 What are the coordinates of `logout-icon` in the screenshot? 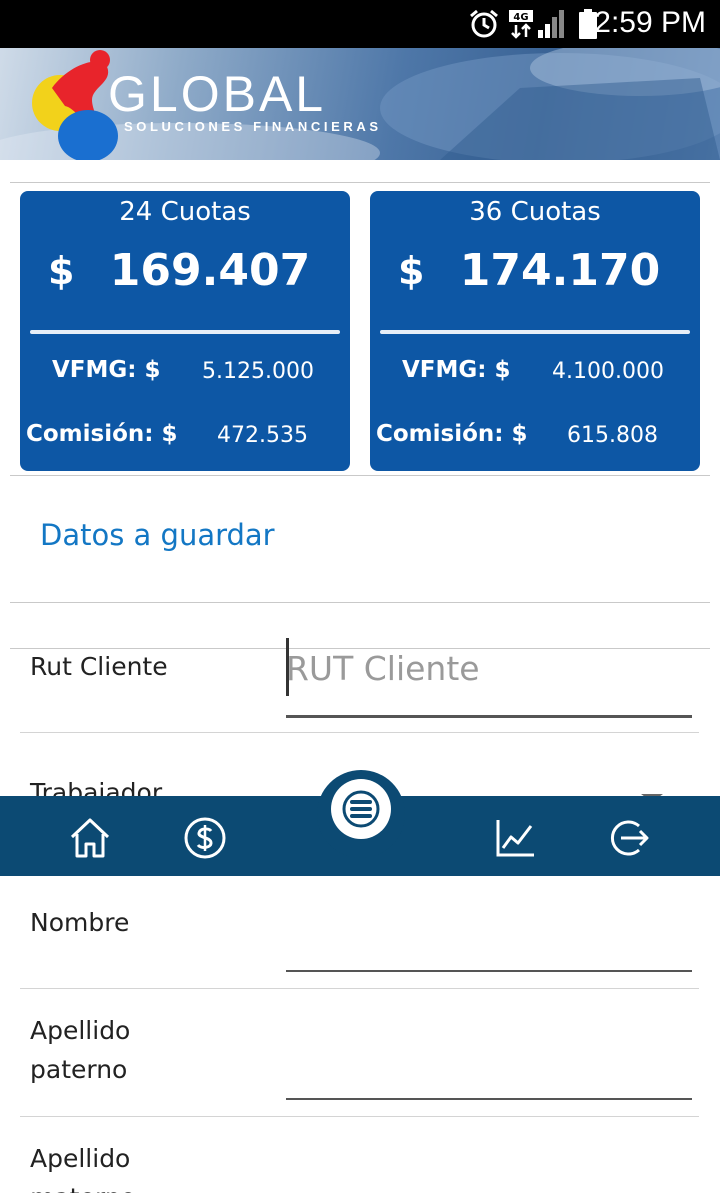 It's located at (629, 838).